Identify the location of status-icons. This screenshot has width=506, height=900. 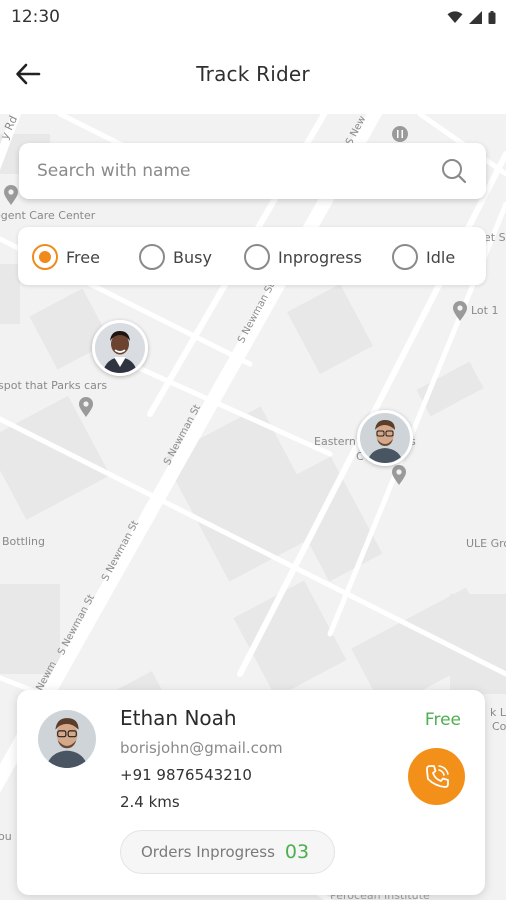
(471, 17).